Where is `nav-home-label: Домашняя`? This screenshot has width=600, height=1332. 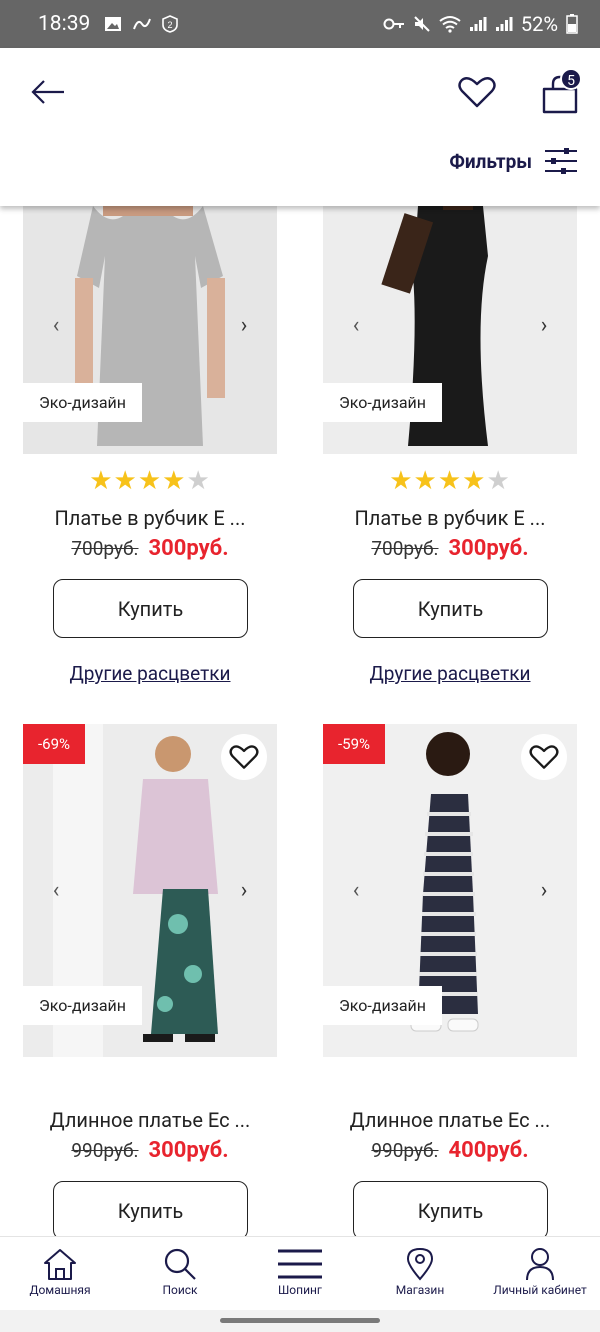 nav-home-label: Домашняя is located at coordinates (60, 1290).